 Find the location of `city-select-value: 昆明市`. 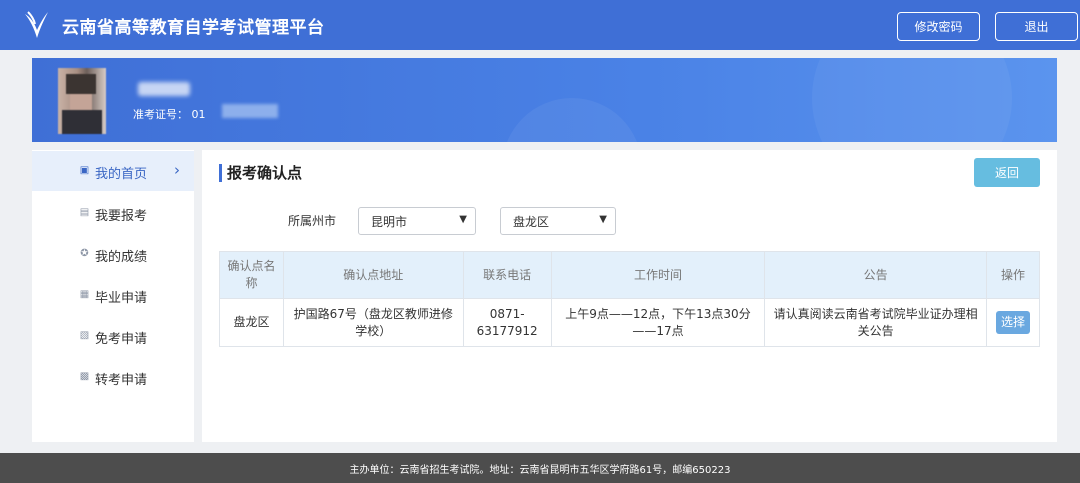

city-select-value: 昆明市 is located at coordinates (389, 221).